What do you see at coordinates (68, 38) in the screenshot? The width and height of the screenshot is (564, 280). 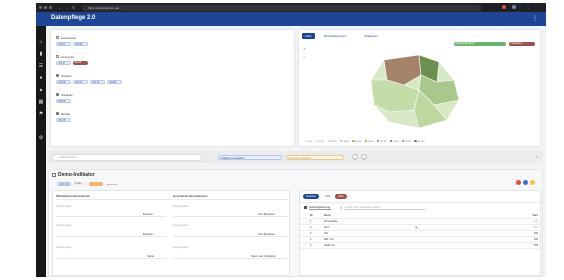 I see `filter-group-label: Gebietsteile` at bounding box center [68, 38].